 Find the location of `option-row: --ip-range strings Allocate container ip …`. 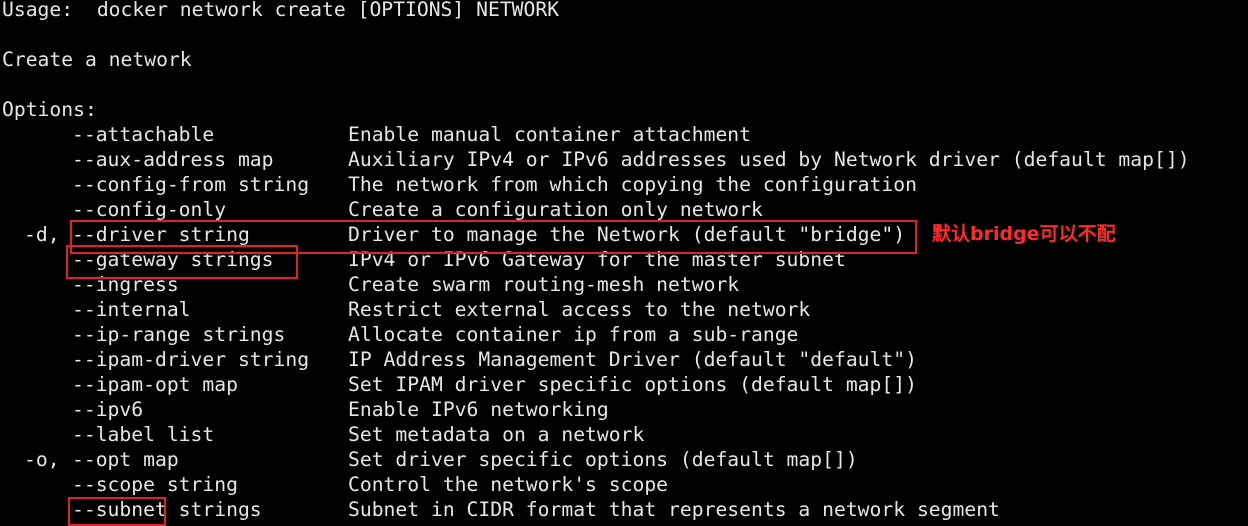

option-row: --ip-range strings Allocate container ip … is located at coordinates (624, 334).